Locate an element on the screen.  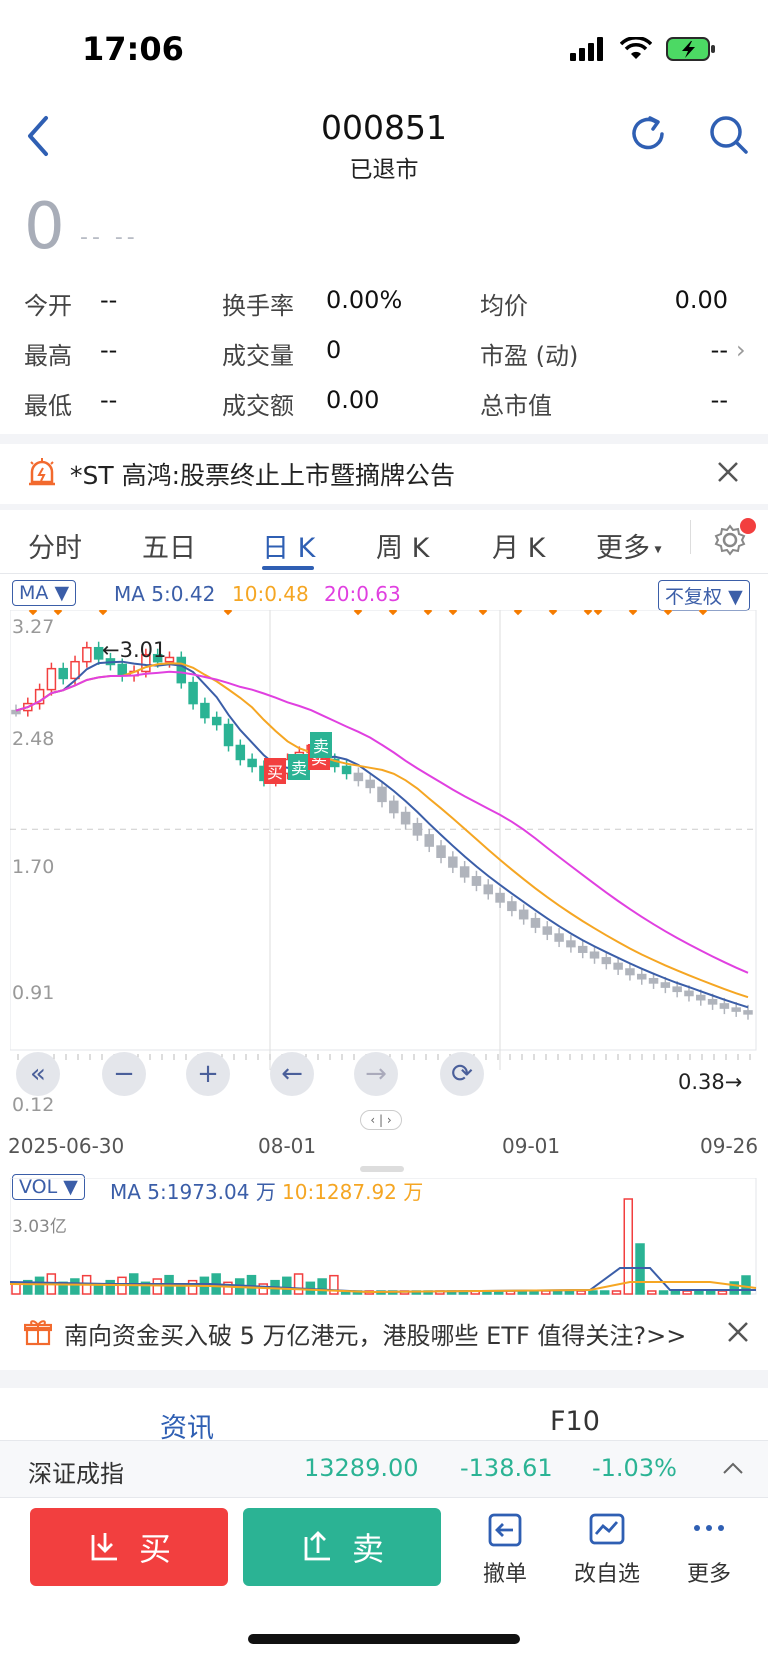
stat-value: 0.00% is located at coordinates (364, 300).